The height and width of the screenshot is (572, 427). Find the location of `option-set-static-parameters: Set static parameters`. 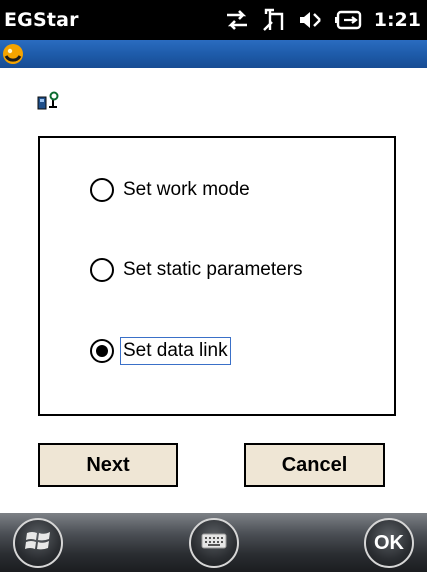

option-set-static-parameters: Set static parameters is located at coordinates (198, 270).